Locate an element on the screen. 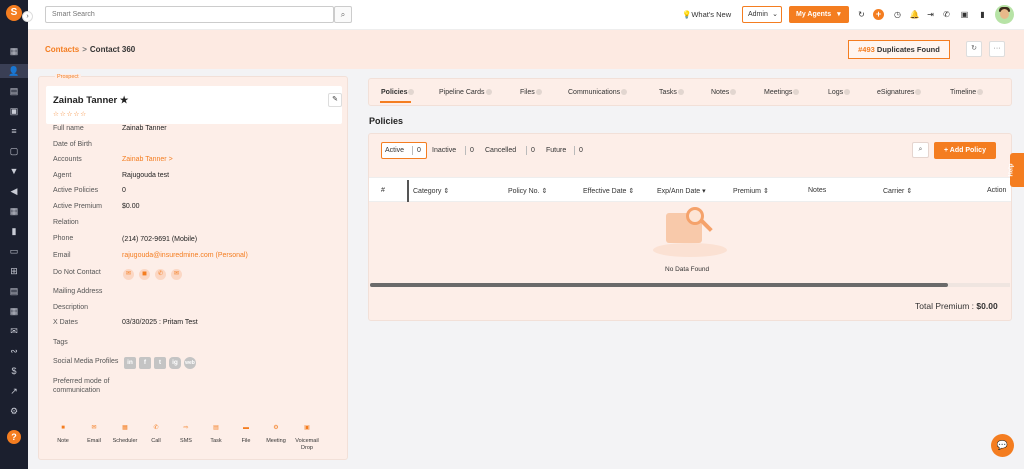  tab-communications: Communications is located at coordinates (598, 92).